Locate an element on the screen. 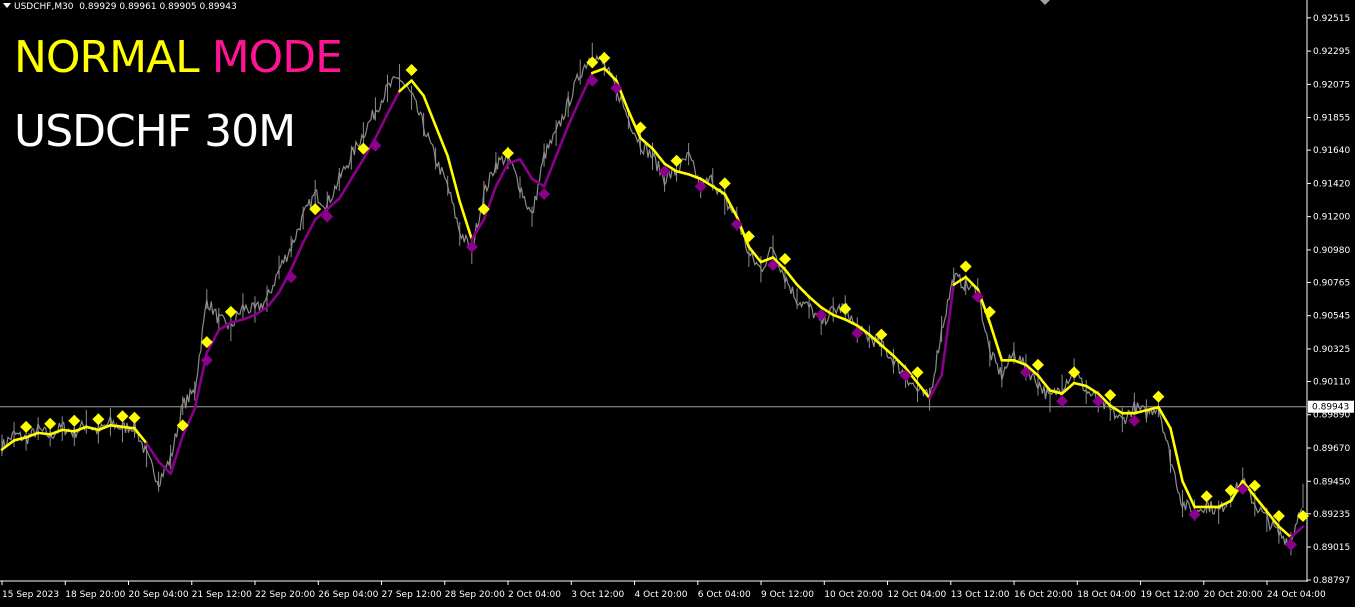 The width and height of the screenshot is (1355, 607). y-tick-label: 0.91640 is located at coordinates (1331, 151).